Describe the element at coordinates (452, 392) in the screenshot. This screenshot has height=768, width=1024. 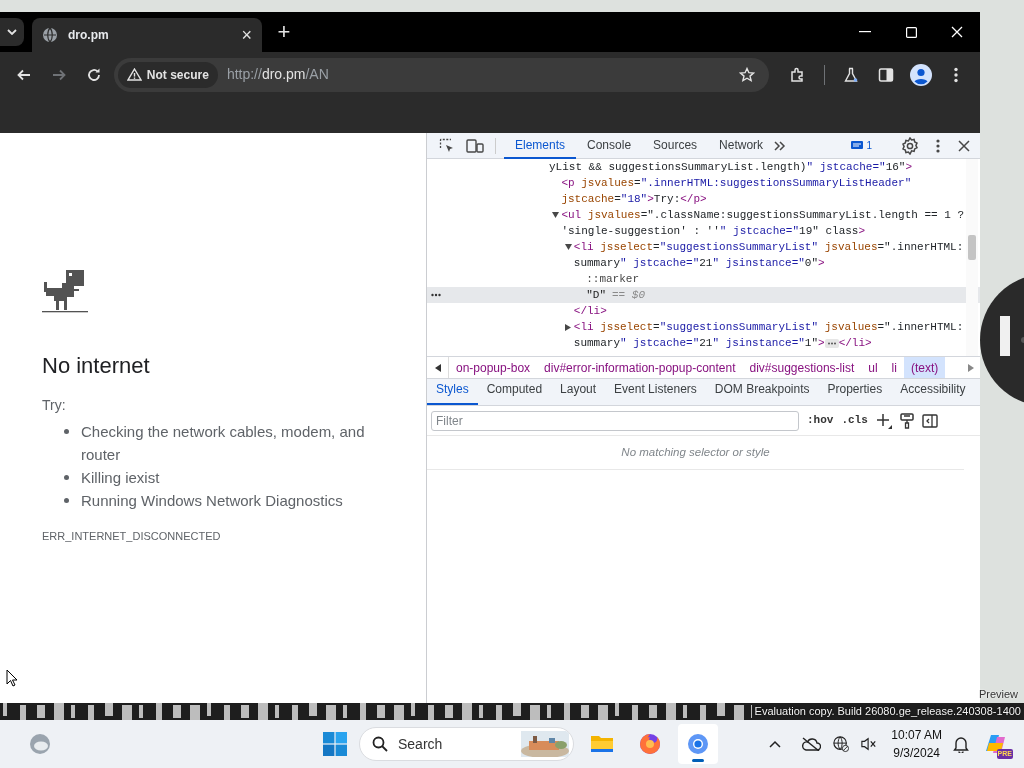
I see `panel-tab: Styles` at that location.